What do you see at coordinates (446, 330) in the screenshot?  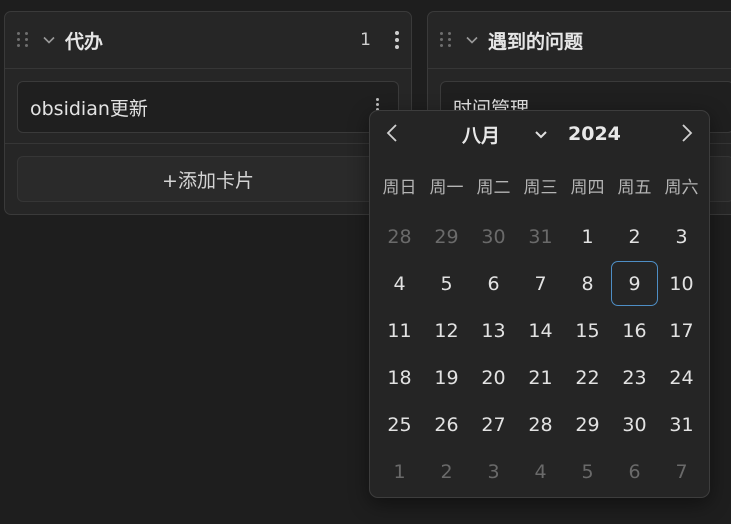 I see `day-cell: 12` at bounding box center [446, 330].